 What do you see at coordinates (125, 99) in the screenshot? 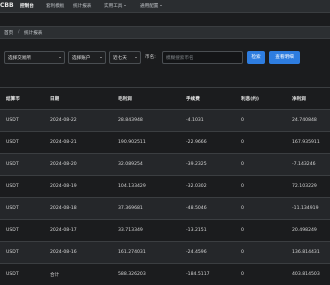
I see `column-header-gross-profit: 毛利润` at bounding box center [125, 99].